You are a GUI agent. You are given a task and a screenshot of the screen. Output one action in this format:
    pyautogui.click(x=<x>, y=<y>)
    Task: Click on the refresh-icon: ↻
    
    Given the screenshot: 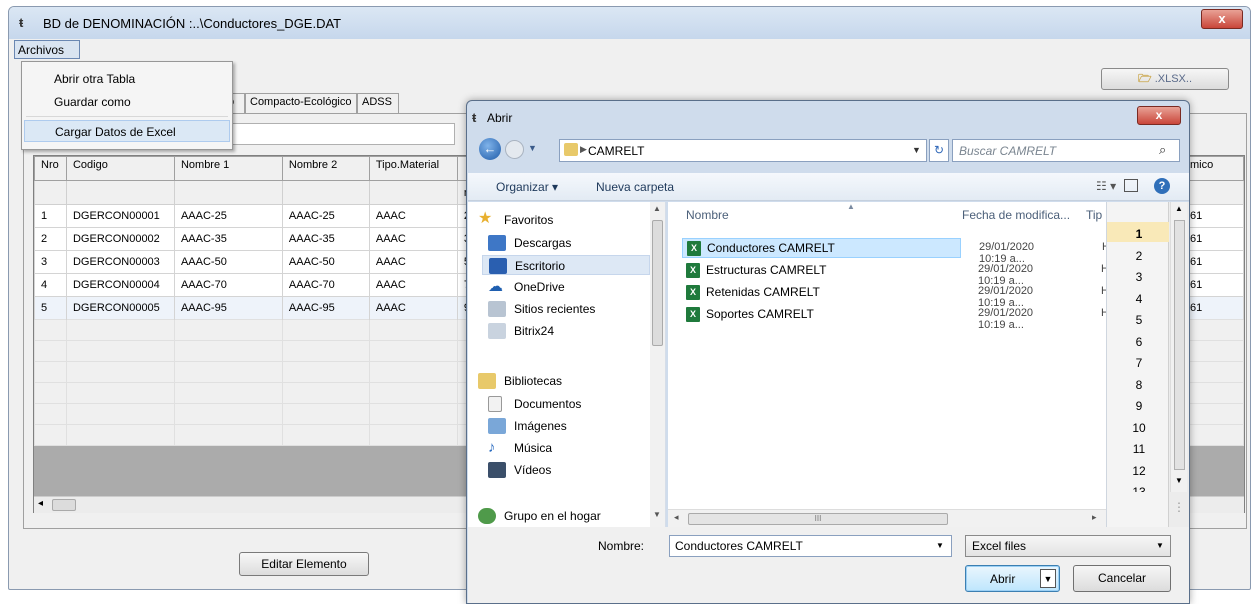 What is the action you would take?
    pyautogui.click(x=939, y=150)
    